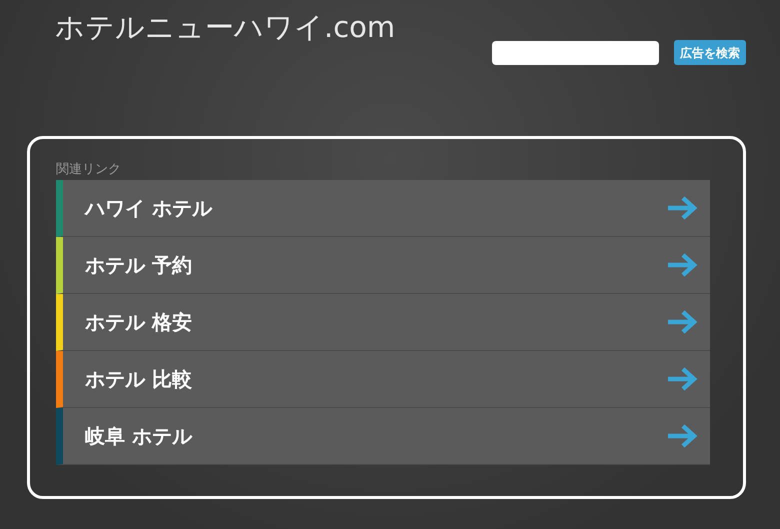  What do you see at coordinates (383, 265) in the screenshot?
I see `related-link: ホテル 予約` at bounding box center [383, 265].